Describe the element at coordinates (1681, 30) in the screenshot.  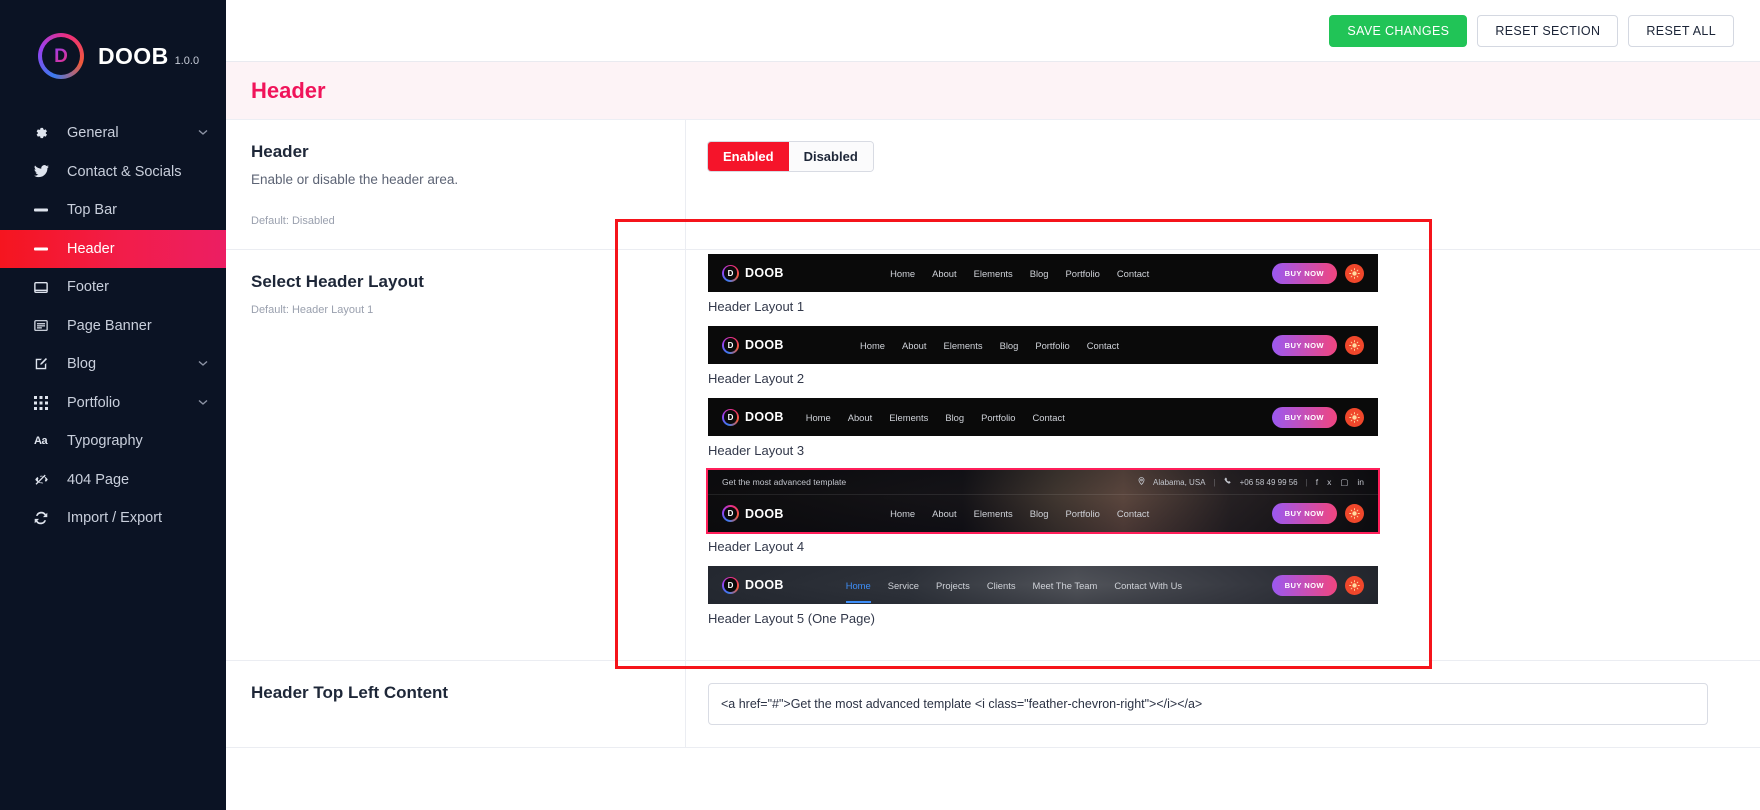
I see `reset-all-button: RESET ALL` at that location.